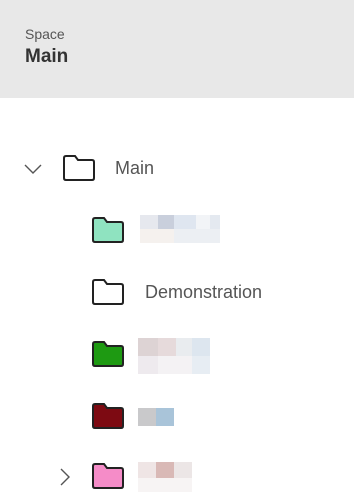 Image resolution: width=354 pixels, height=499 pixels. Describe the element at coordinates (65, 477) in the screenshot. I see `chevron-right-icon` at that location.